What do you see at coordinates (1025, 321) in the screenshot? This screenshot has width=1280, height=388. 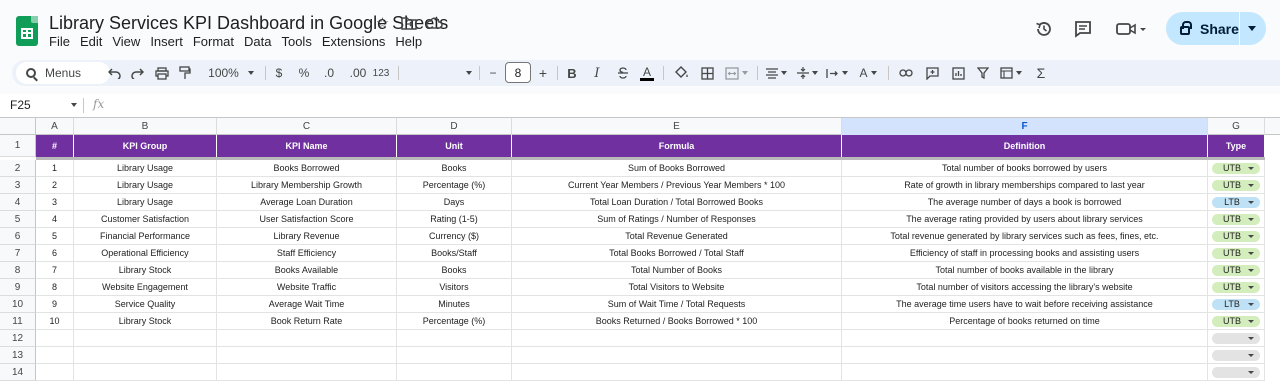 I see `cell-definition: Percentage of books returned on time` at bounding box center [1025, 321].